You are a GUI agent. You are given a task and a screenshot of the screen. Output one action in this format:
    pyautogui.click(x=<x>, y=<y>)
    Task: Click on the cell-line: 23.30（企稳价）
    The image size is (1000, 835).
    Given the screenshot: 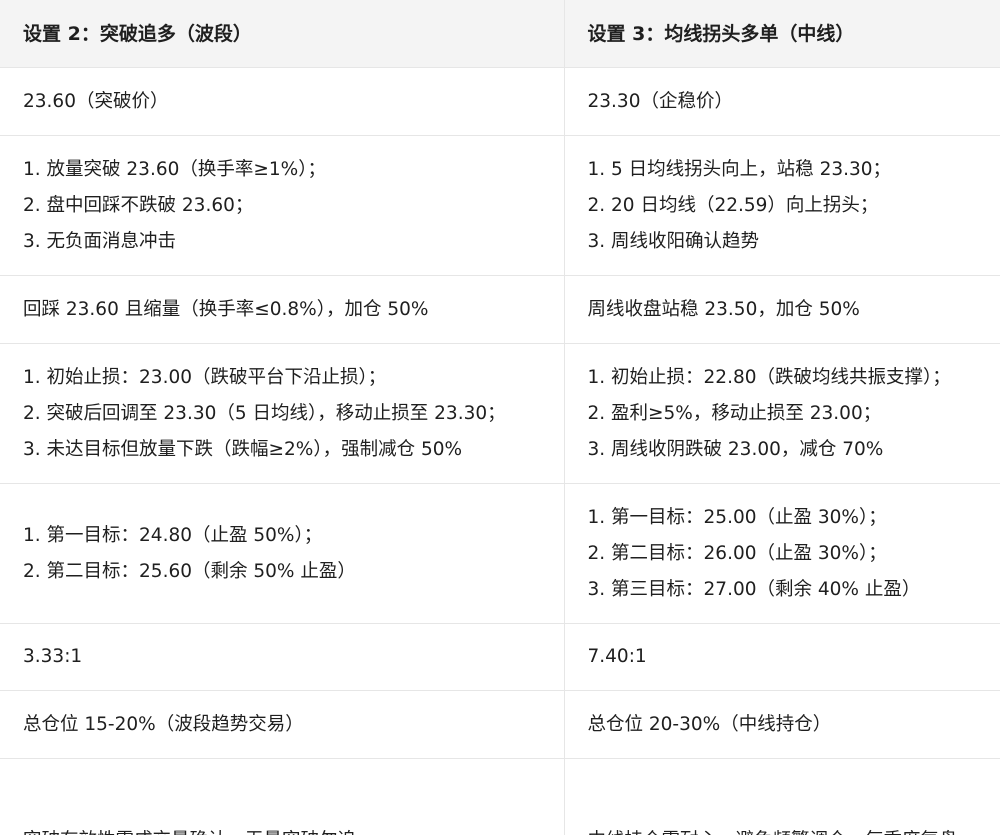 What is the action you would take?
    pyautogui.click(x=660, y=101)
    